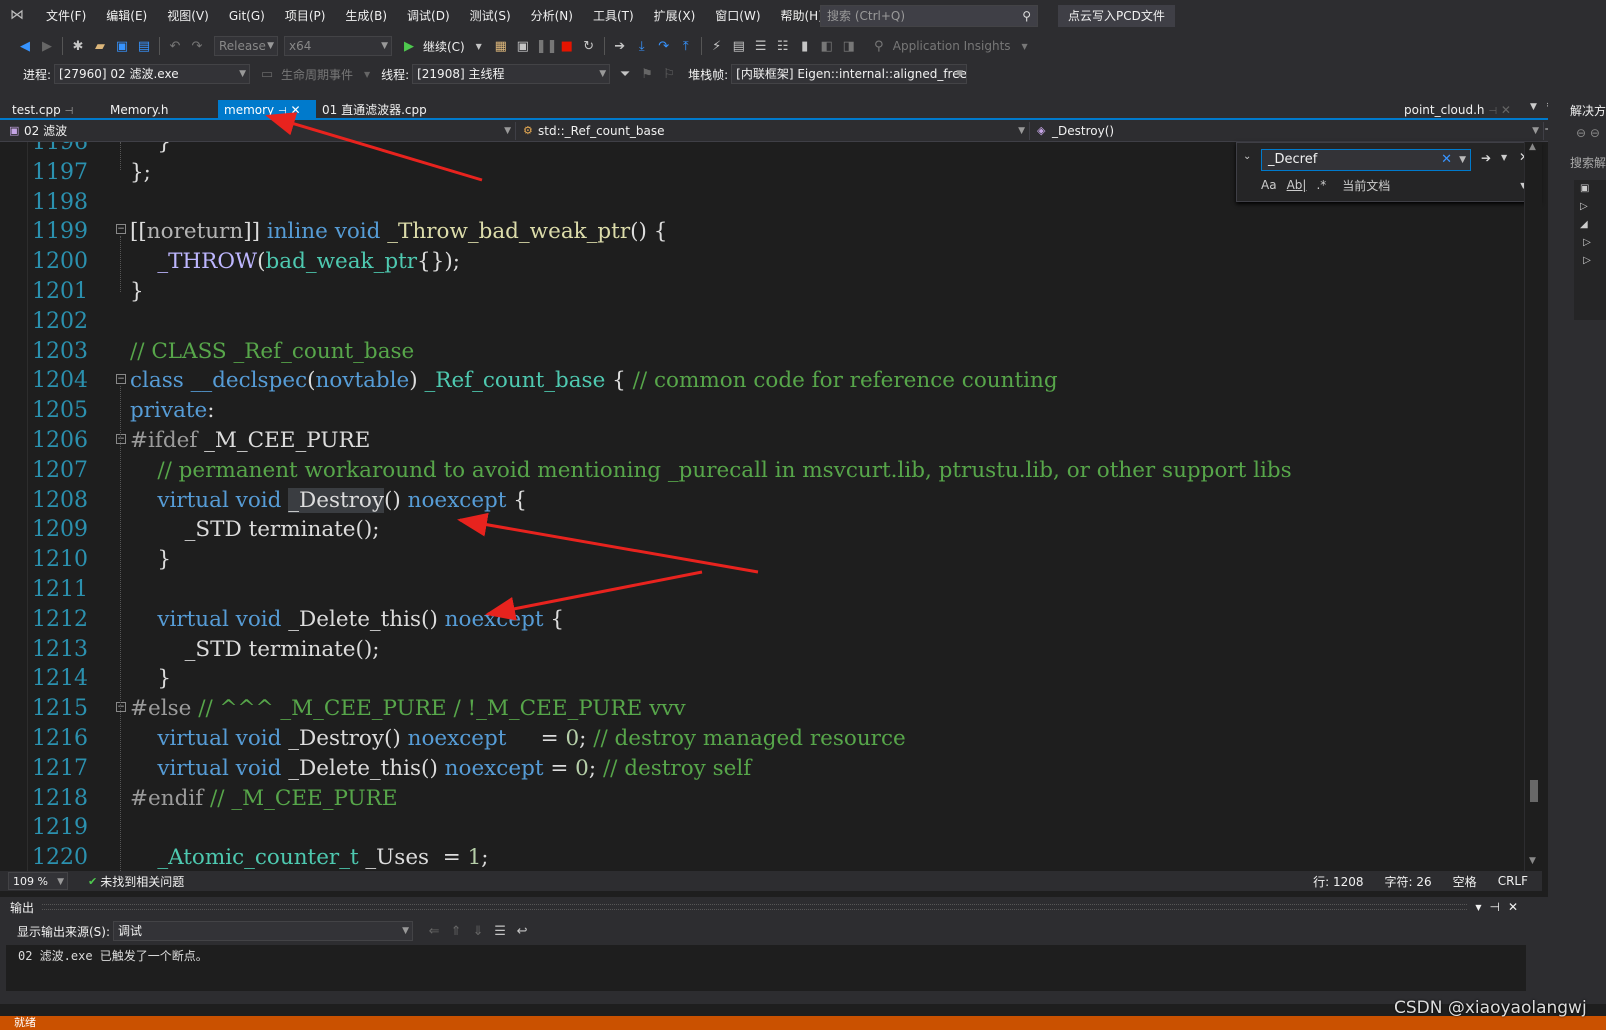 The width and height of the screenshot is (1606, 1030). What do you see at coordinates (478, 931) in the screenshot?
I see `next-message-icon: ⇓` at bounding box center [478, 931].